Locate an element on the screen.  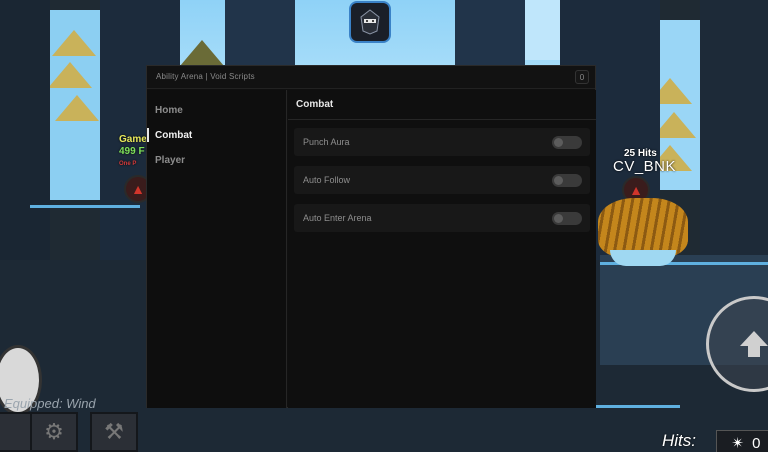
jump-arrow-icon is located at coordinates (754, 344).